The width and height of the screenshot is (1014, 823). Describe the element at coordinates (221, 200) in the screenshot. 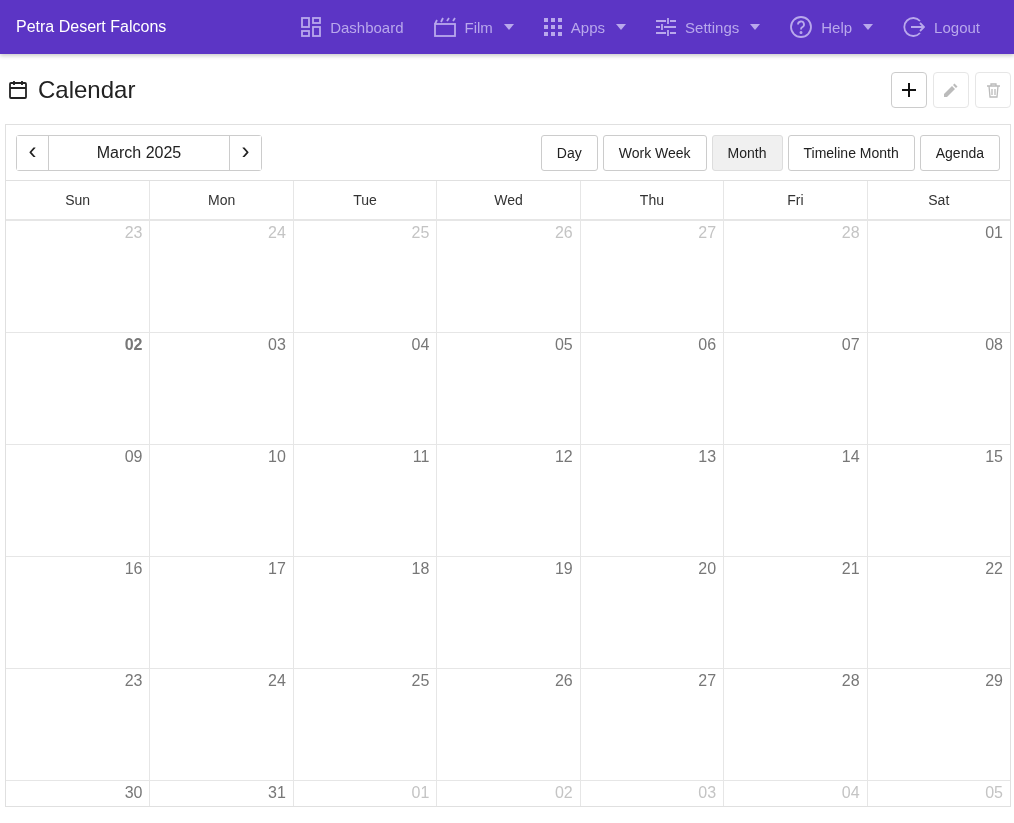

I see `weekday-header: Mon` at that location.